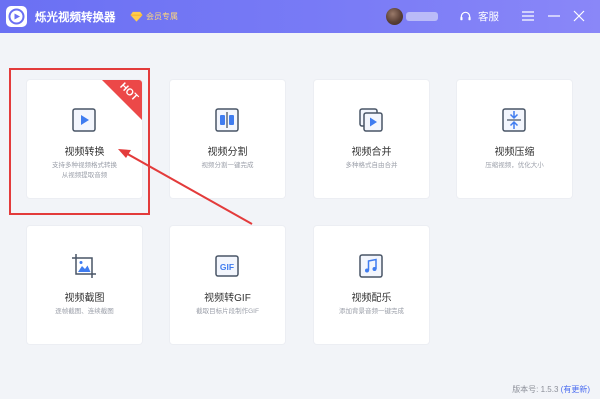 The width and height of the screenshot is (600, 399). What do you see at coordinates (535, 389) in the screenshot?
I see `version-label: 版本号: 1.5.3` at bounding box center [535, 389].